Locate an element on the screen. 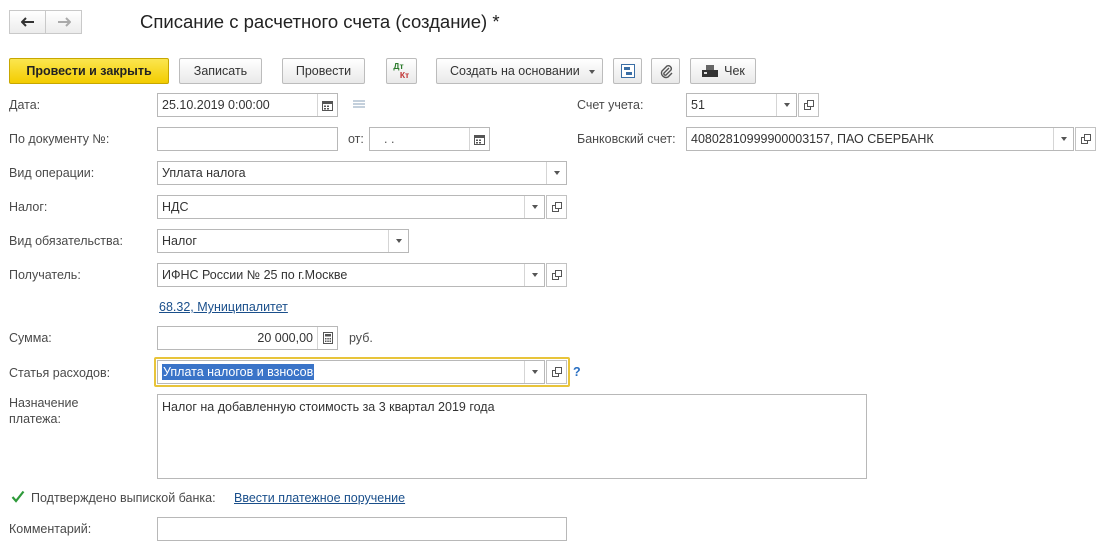  receipt-button: Чек is located at coordinates (723, 71).